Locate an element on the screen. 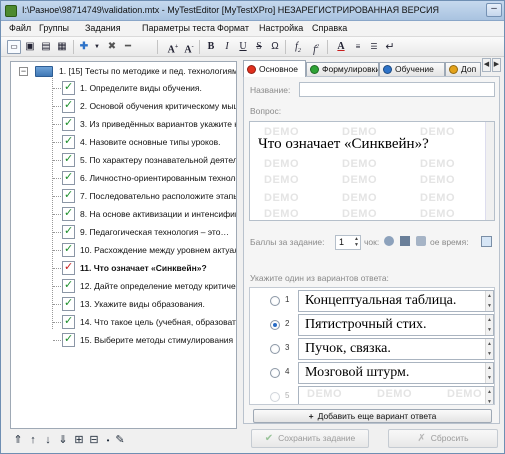 The image size is (505, 454). time-checkbox is located at coordinates (486, 241).